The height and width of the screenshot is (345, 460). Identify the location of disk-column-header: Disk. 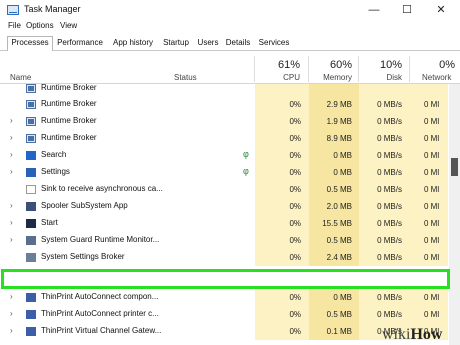
(380, 77).